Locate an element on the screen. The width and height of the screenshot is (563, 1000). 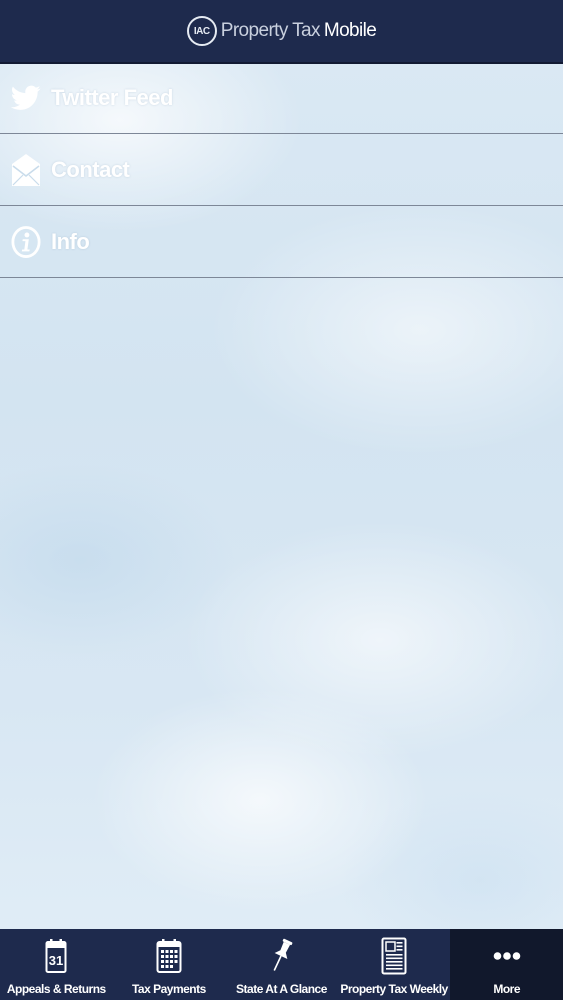
calendar-grid-icon is located at coordinates (169, 956).